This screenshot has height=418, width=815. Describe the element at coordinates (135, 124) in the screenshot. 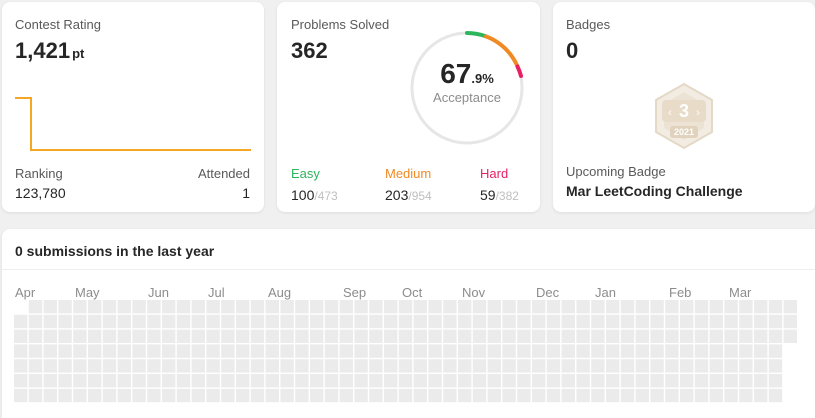

I see `rating-history-chart` at that location.